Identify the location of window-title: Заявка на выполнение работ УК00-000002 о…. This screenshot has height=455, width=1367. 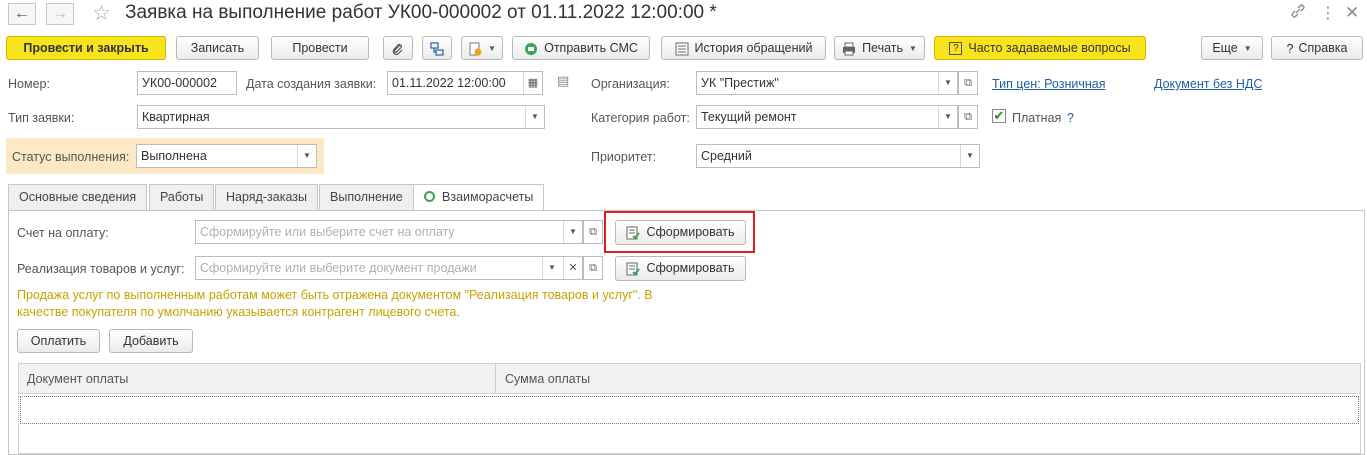
(421, 12).